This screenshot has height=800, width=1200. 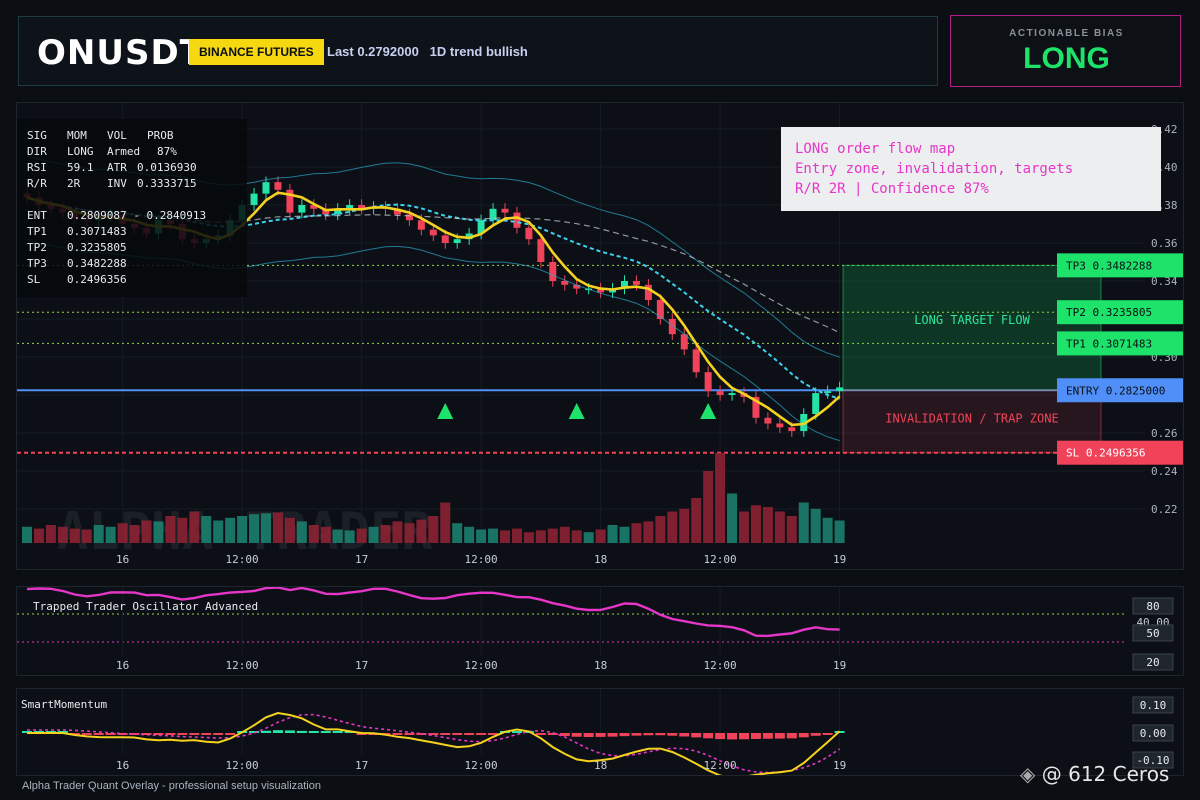 What do you see at coordinates (892, 189) in the screenshot?
I see `note-line: R/R 2R | Confidence 87%` at bounding box center [892, 189].